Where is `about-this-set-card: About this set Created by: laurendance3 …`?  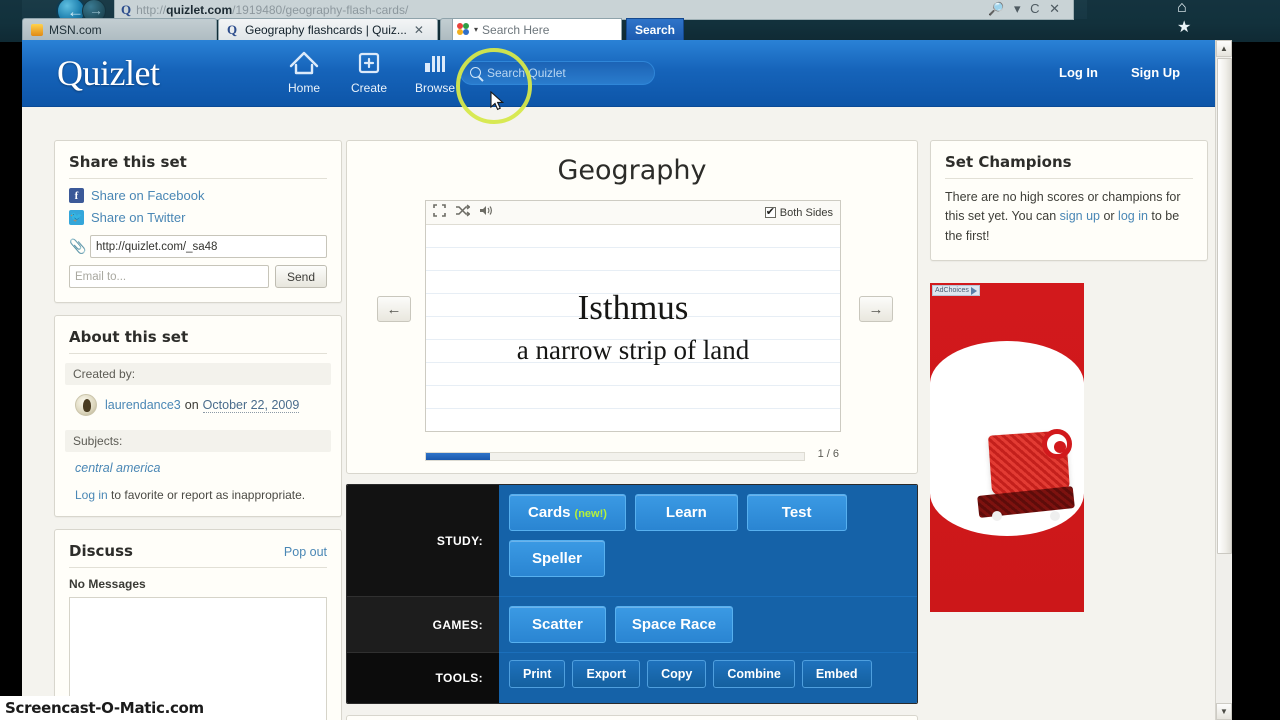 about-this-set-card: About this set Created by: laurendance3 … is located at coordinates (198, 416).